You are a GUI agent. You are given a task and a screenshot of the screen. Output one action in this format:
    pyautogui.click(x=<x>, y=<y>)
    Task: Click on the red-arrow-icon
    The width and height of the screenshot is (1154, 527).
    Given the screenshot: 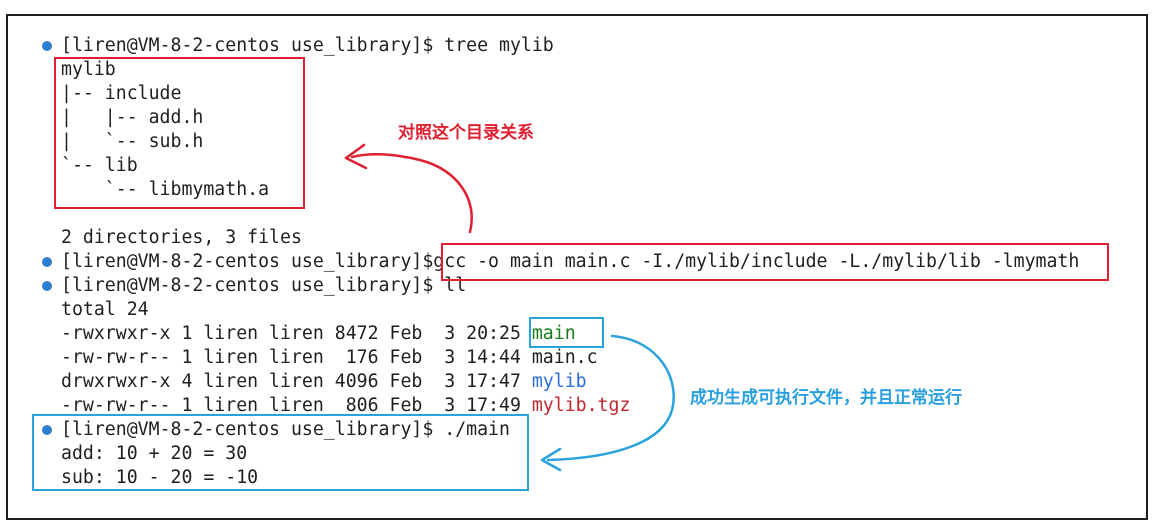 What is the action you would take?
    pyautogui.click(x=411, y=193)
    